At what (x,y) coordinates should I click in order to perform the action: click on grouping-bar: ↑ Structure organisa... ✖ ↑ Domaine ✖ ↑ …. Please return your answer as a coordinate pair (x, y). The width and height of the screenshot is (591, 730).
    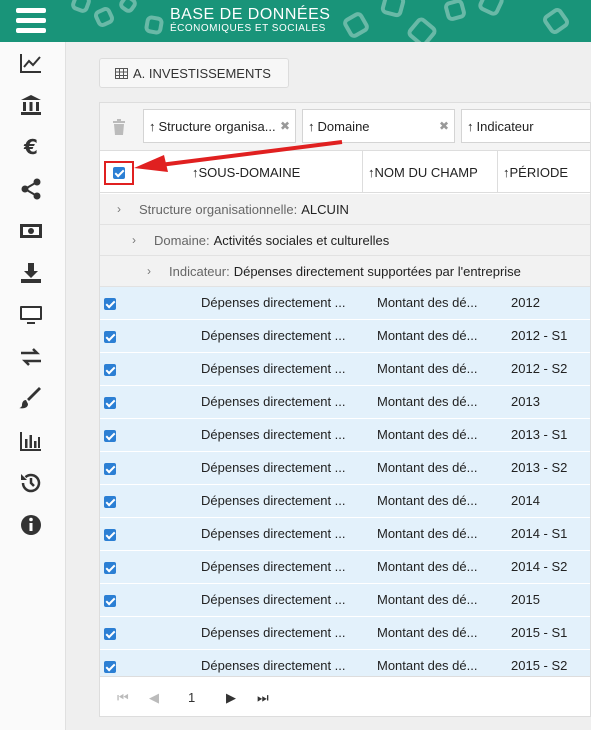
    Looking at the image, I should click on (345, 127).